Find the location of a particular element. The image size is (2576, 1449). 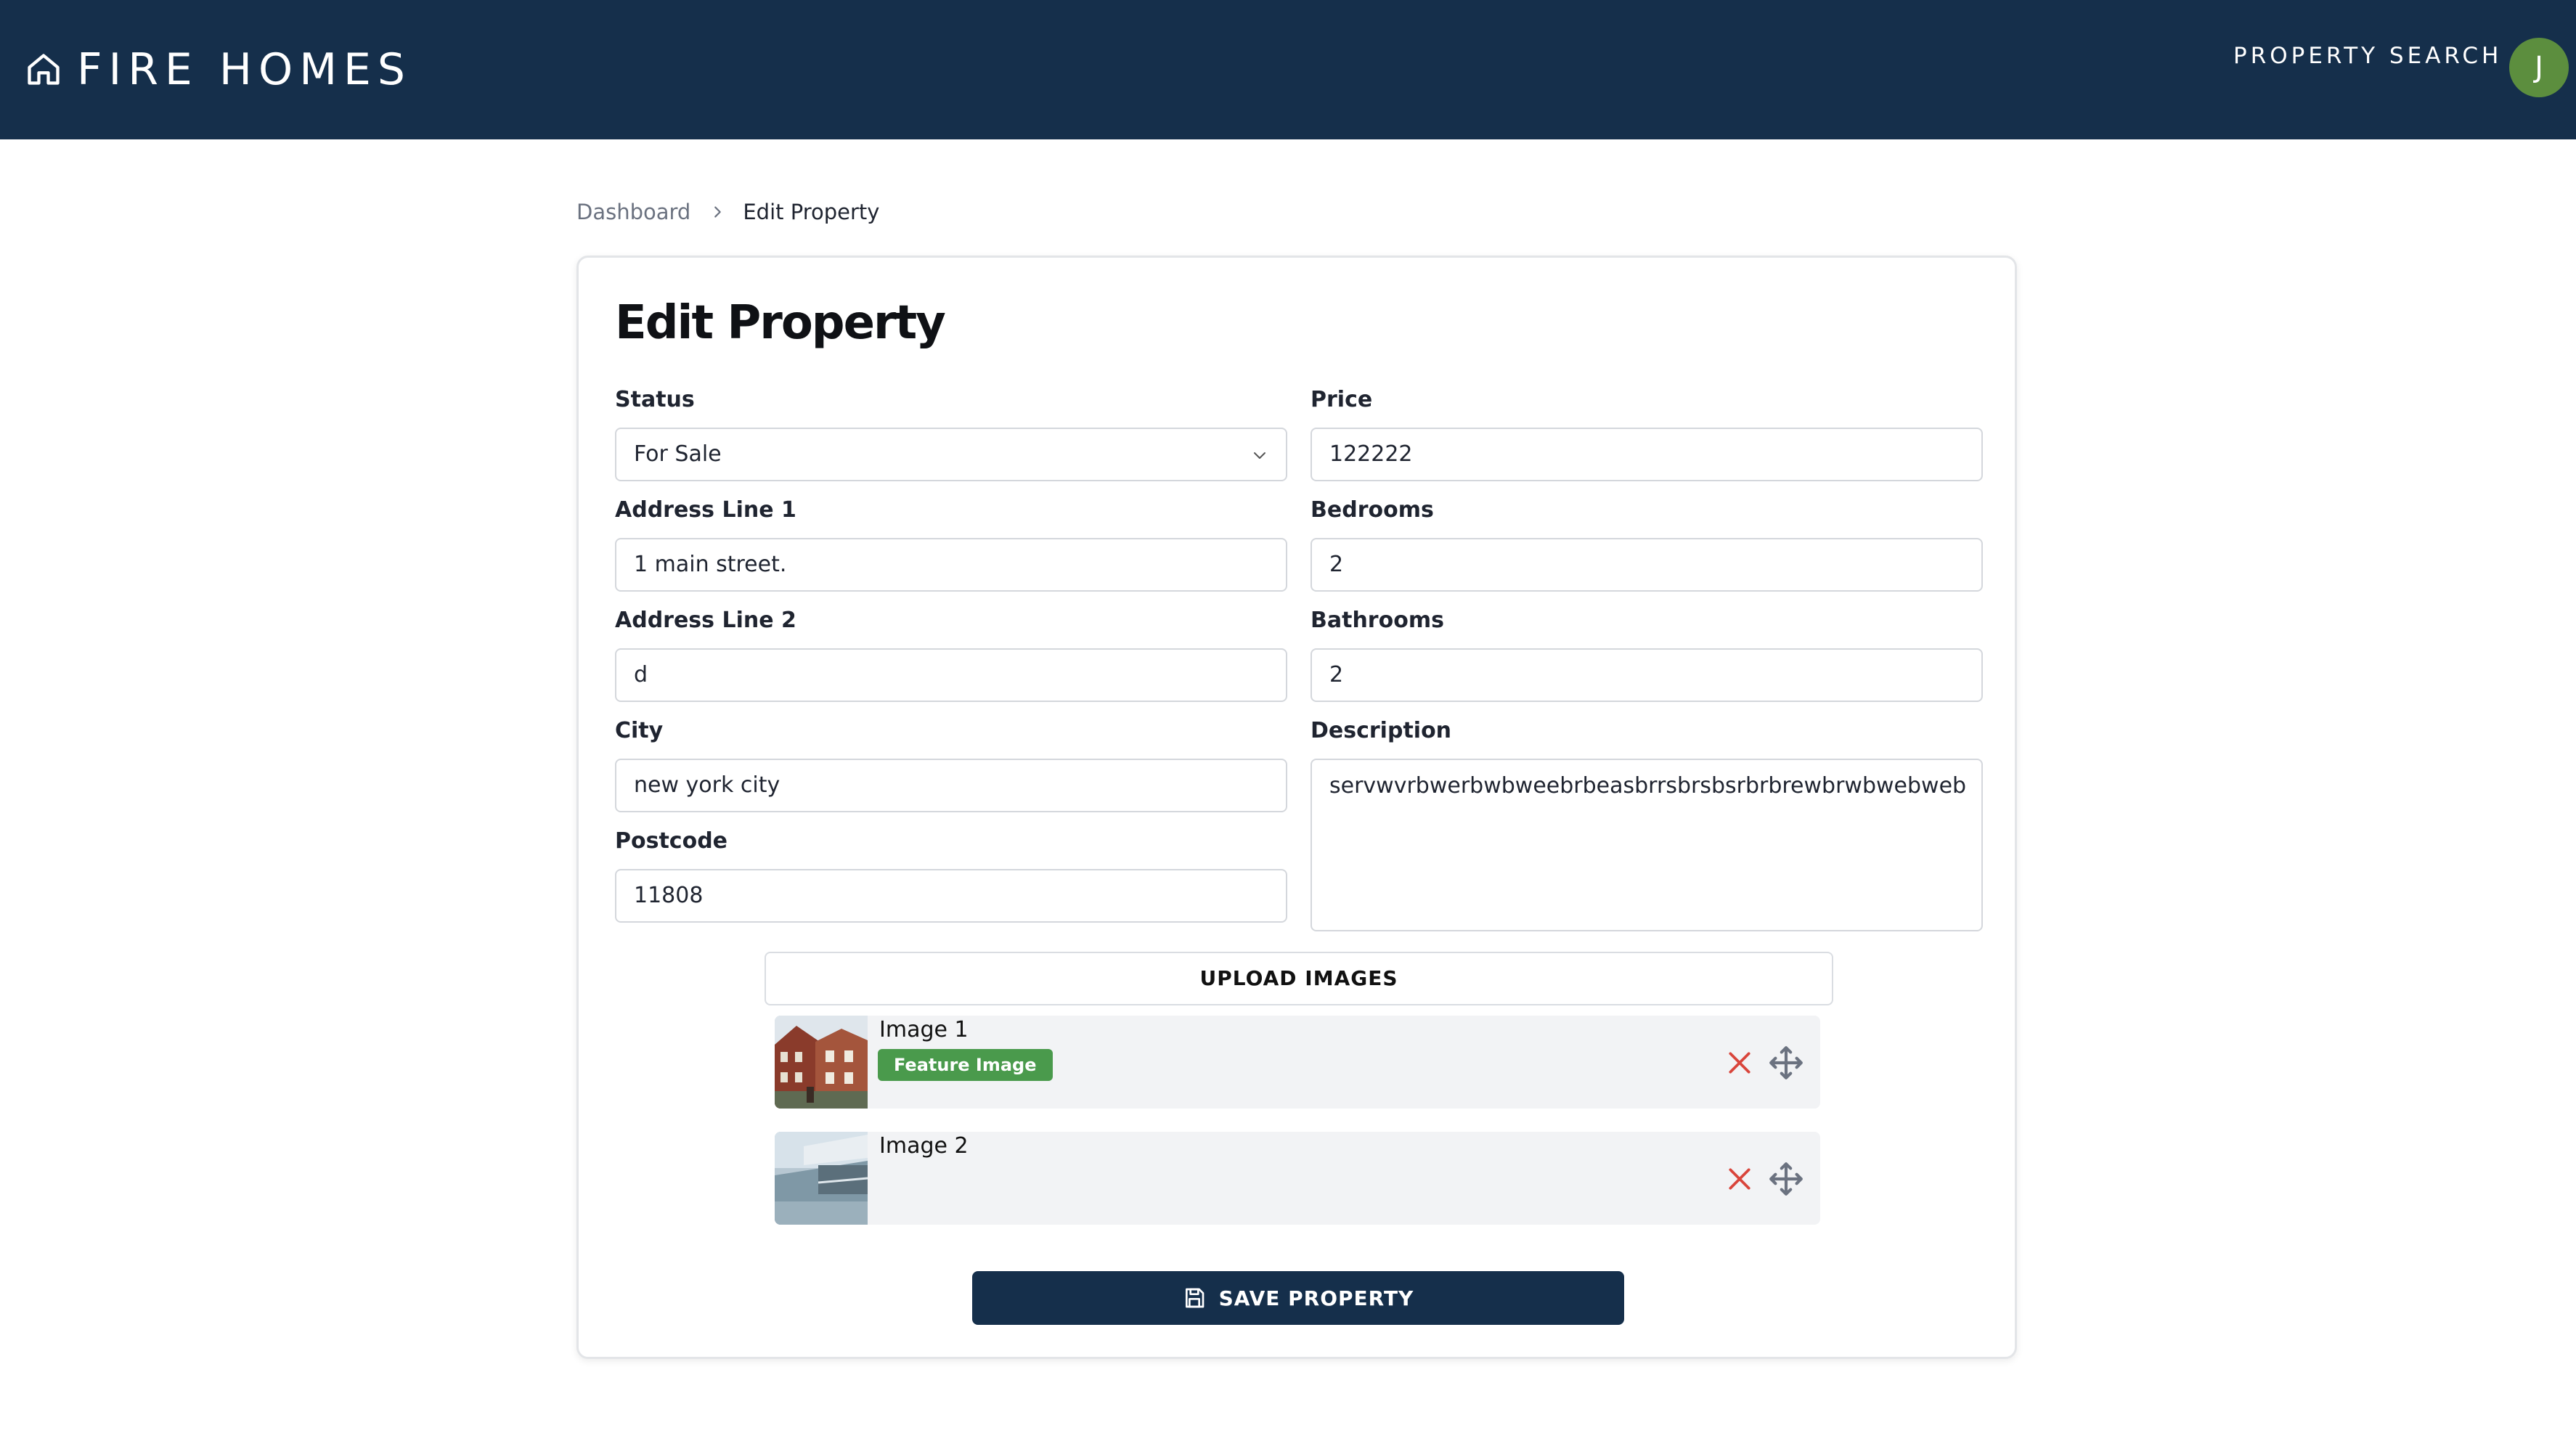

chevron-down-icon is located at coordinates (1259, 455).